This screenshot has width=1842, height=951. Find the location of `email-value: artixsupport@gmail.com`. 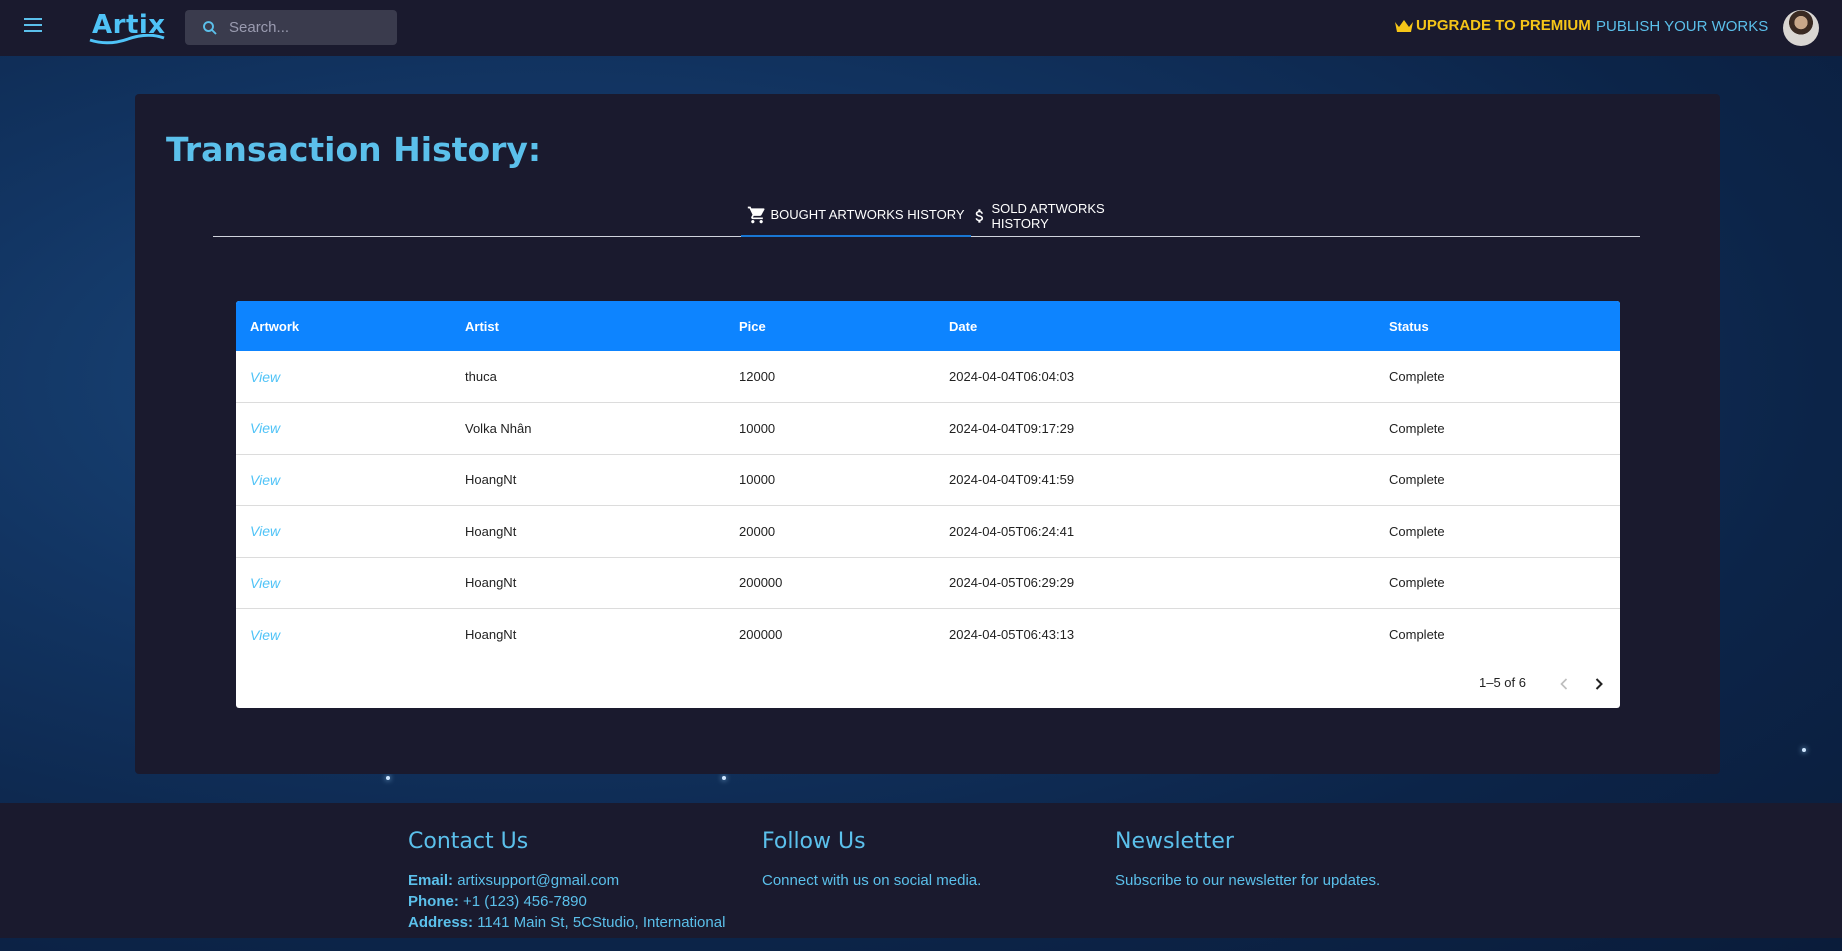

email-value: artixsupport@gmail.com is located at coordinates (538, 880).